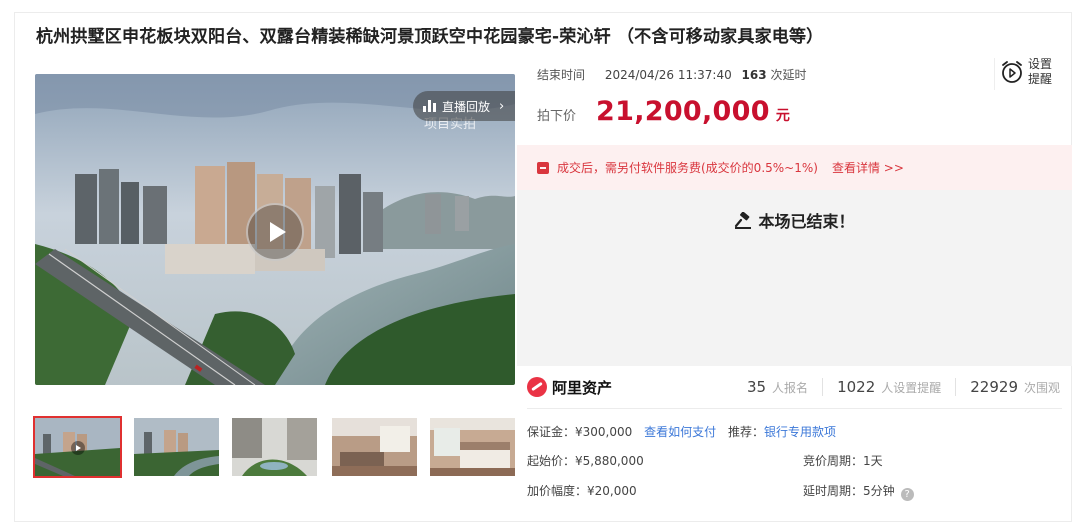 Image resolution: width=1080 pixels, height=531 pixels. What do you see at coordinates (868, 167) in the screenshot?
I see `view-details-link: 查看详情 >>` at bounding box center [868, 167].